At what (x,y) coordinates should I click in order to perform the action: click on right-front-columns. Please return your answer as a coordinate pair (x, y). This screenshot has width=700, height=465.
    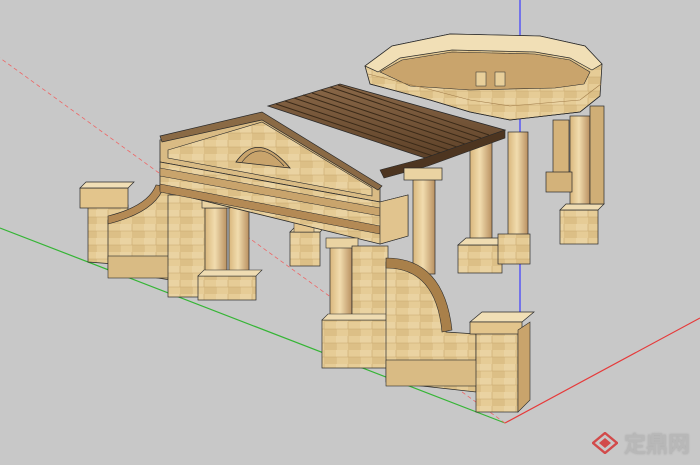
    Looking at the image, I should click on (358, 303).